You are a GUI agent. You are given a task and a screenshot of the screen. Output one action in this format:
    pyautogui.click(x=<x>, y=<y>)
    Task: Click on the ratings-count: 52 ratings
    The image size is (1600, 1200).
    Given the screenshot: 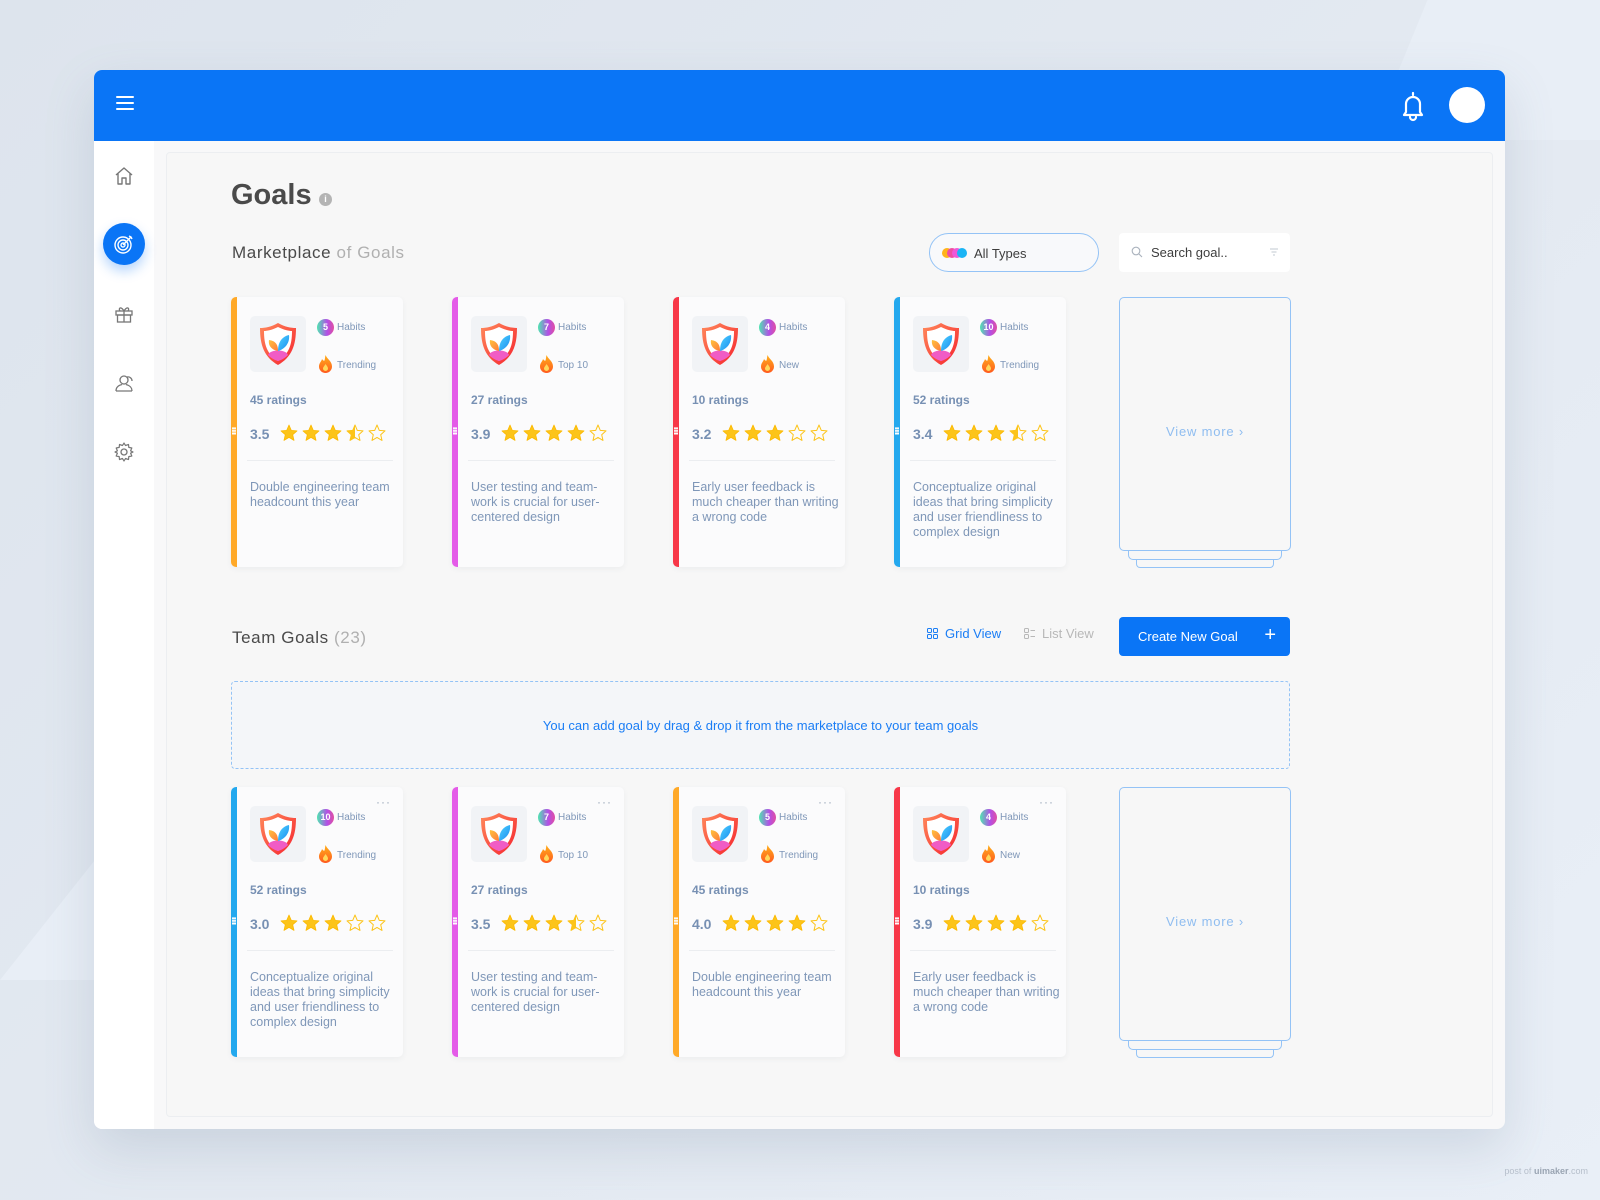 What is the action you would take?
    pyautogui.click(x=278, y=890)
    